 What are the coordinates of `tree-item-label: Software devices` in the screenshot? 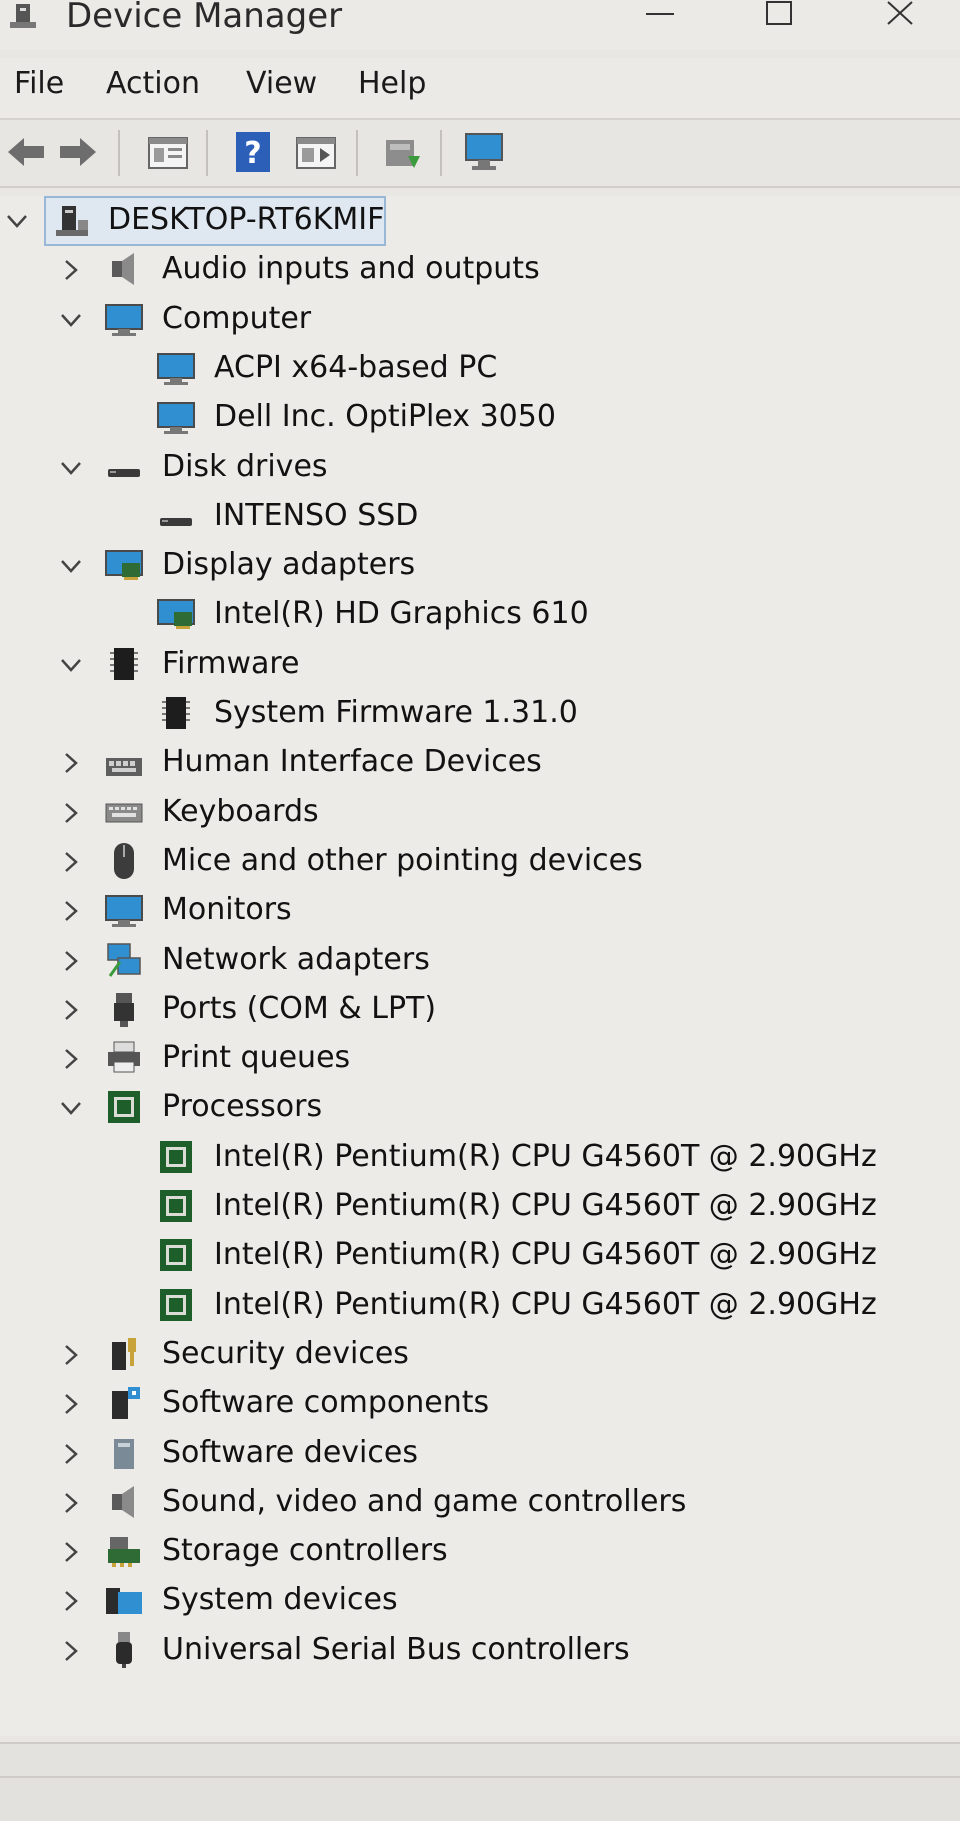 It's located at (290, 1452).